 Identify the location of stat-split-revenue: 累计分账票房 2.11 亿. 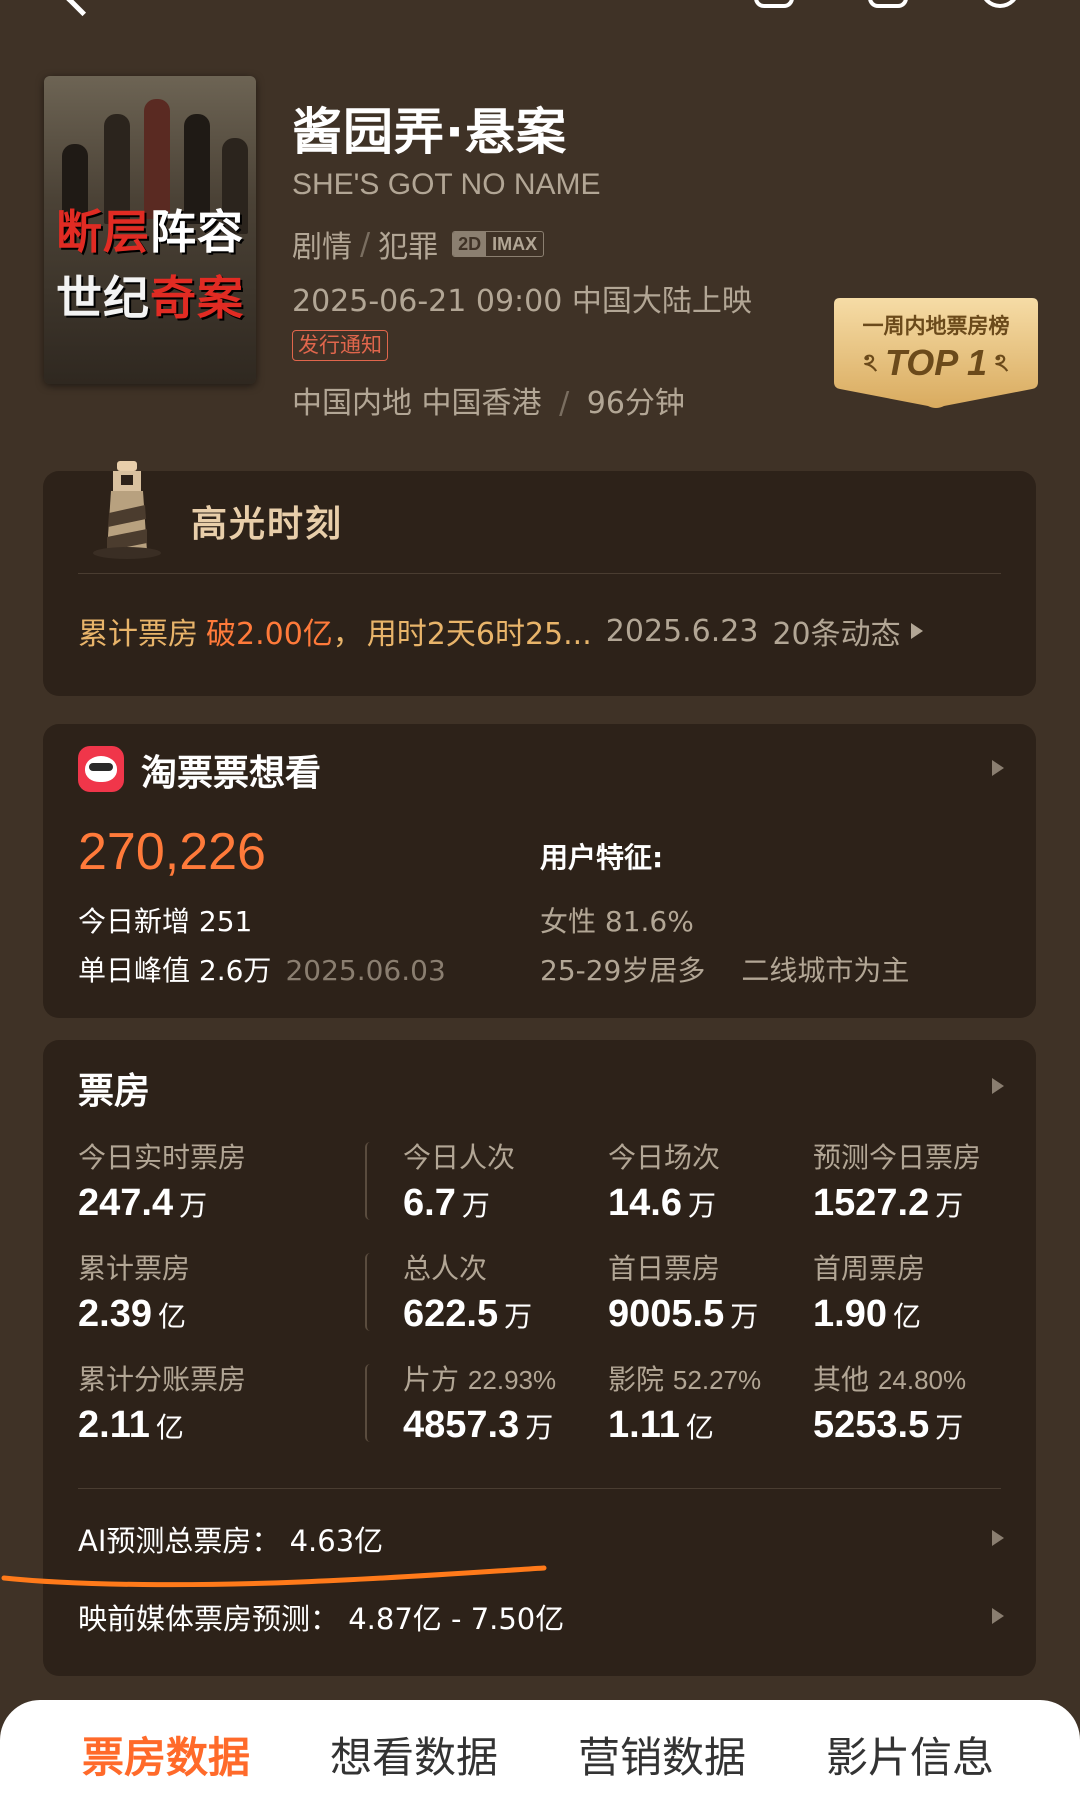
(162, 1404).